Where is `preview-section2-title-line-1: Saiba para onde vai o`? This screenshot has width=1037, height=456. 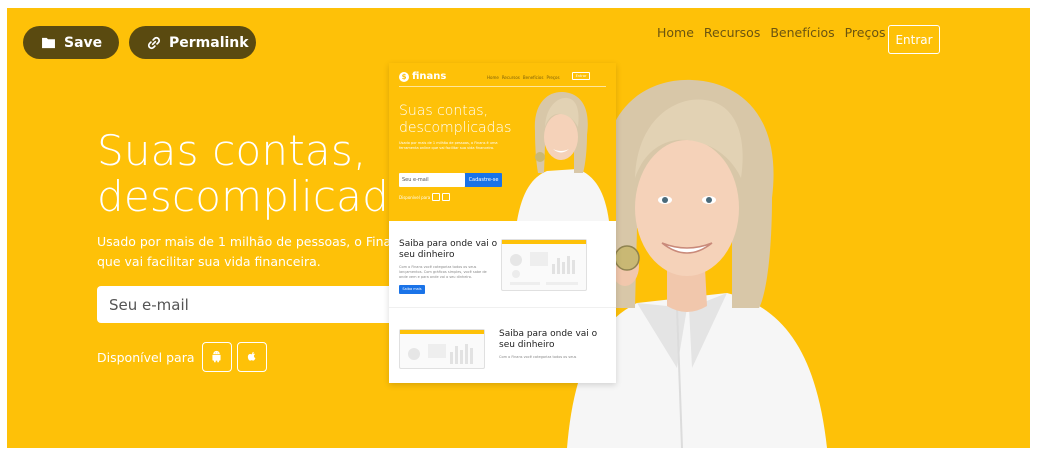 preview-section2-title-line-1: Saiba para onde vai o is located at coordinates (548, 334).